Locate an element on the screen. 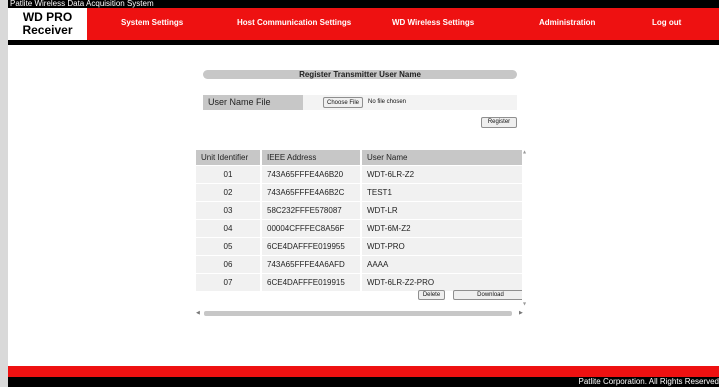 This screenshot has width=719, height=387. nav-system-settings: System Settings is located at coordinates (152, 24).